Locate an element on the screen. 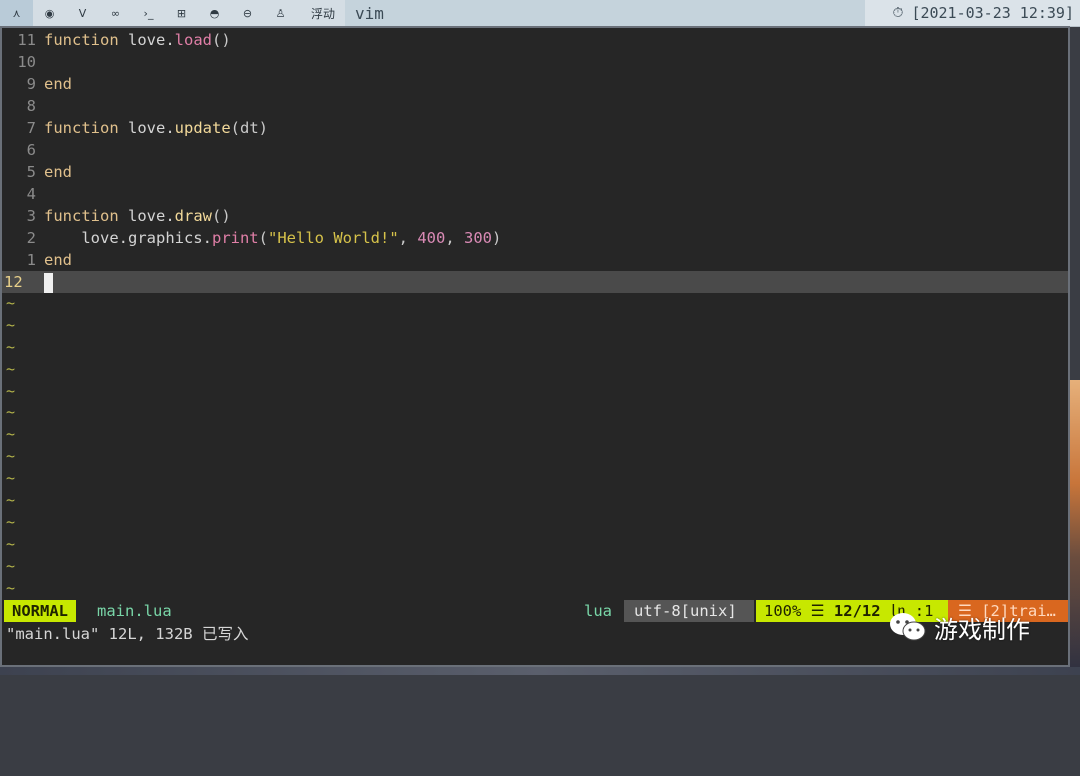  code-token: 400 is located at coordinates (431, 238).